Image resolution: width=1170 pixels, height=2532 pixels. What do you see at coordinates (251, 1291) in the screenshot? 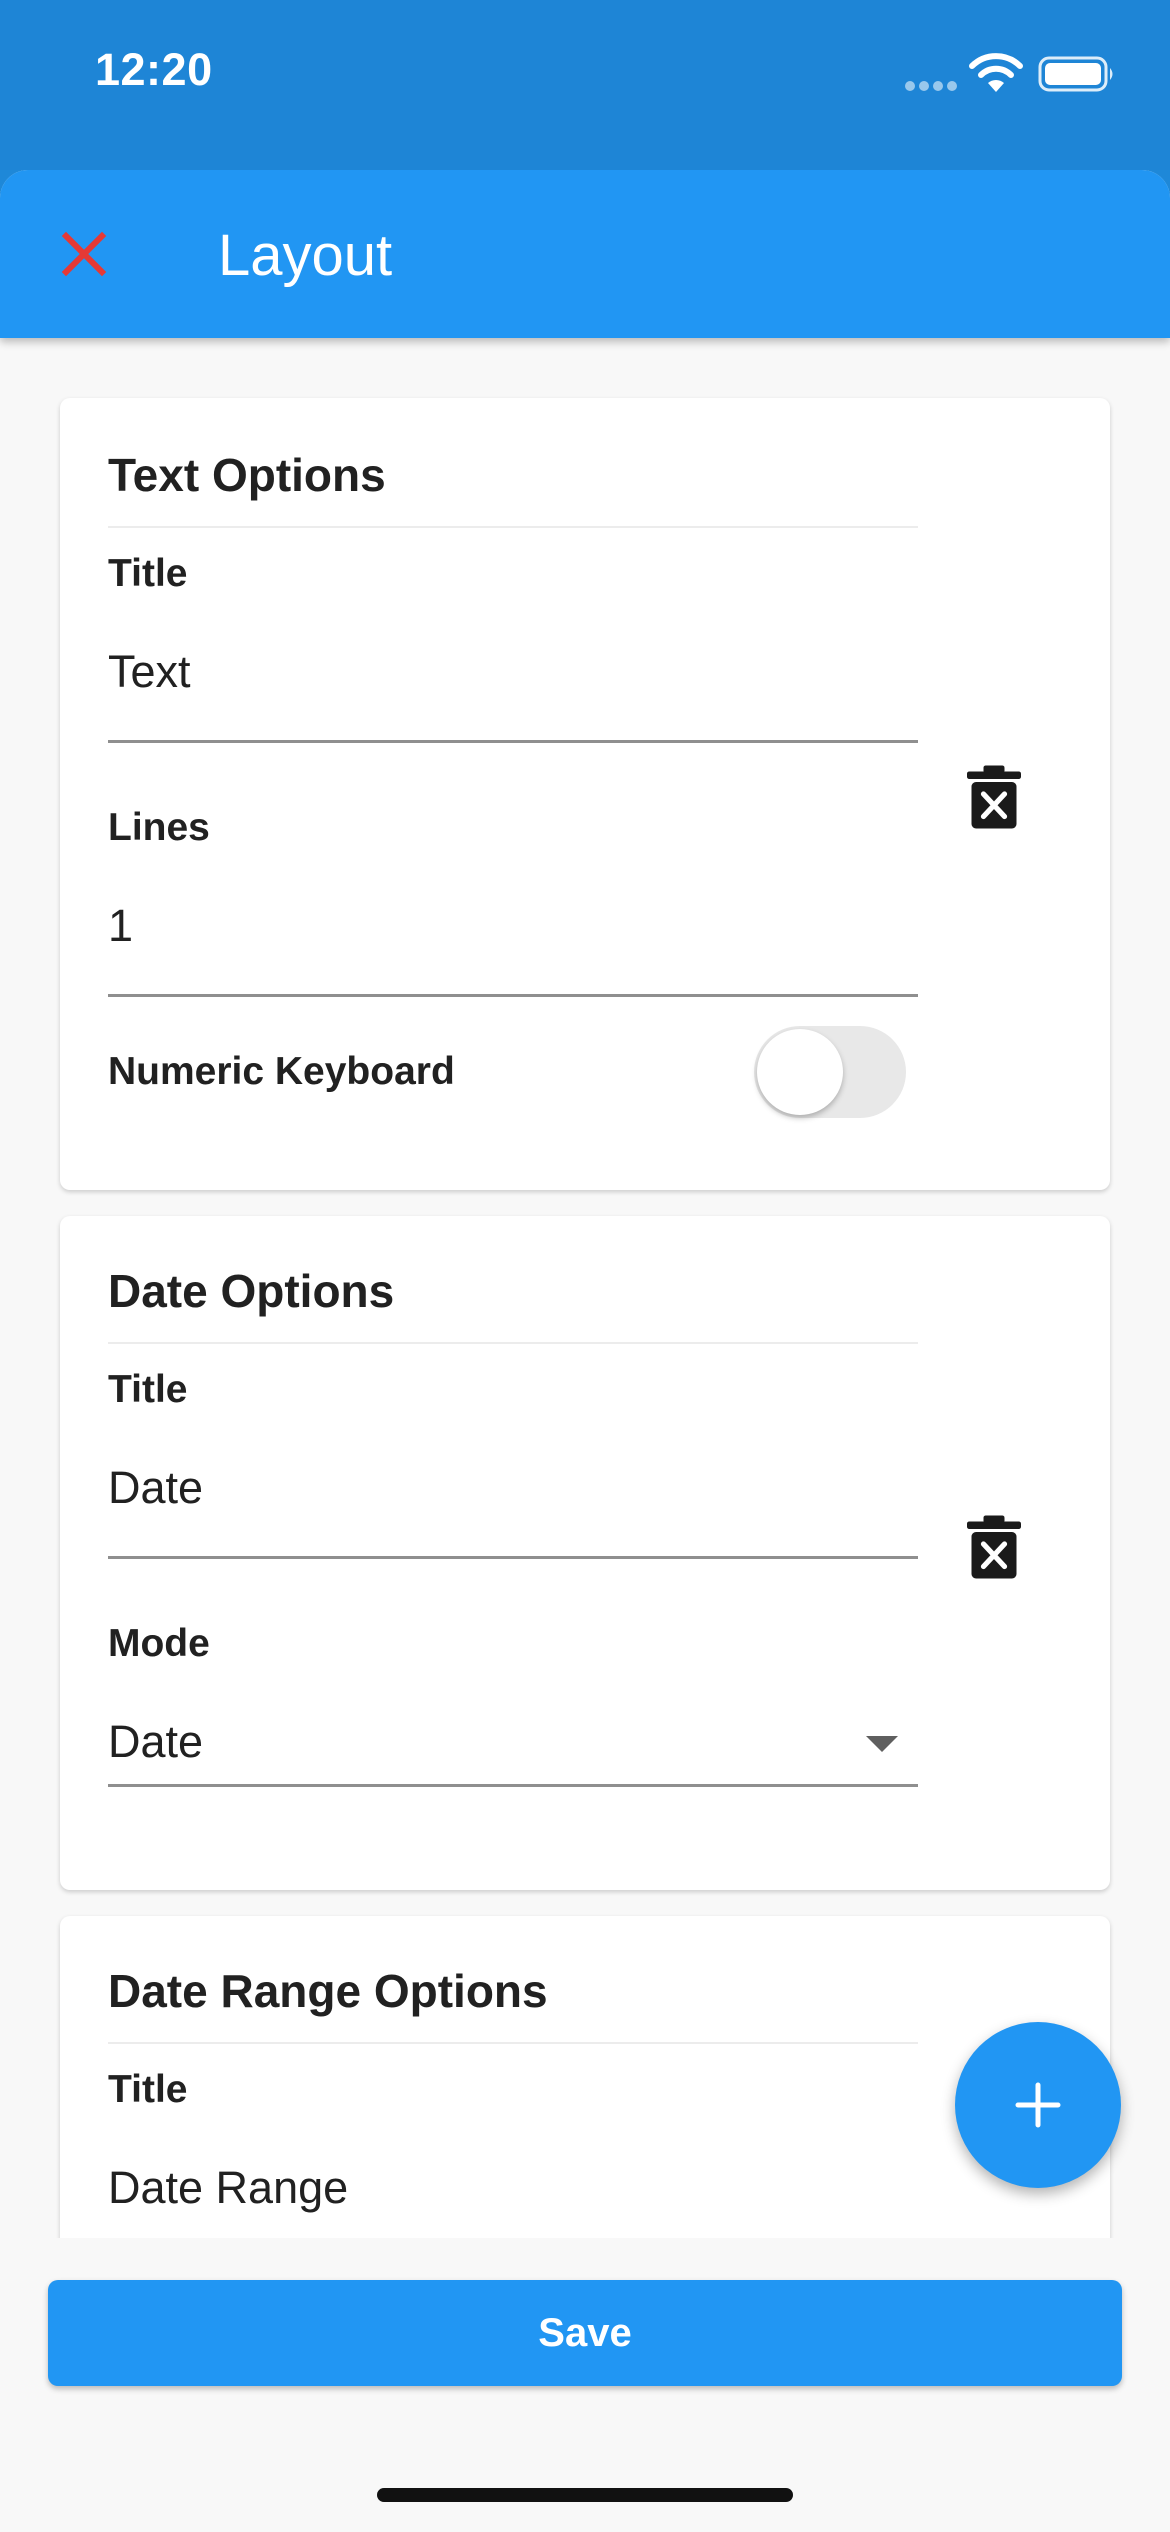
I see `card-heading: Date Options` at bounding box center [251, 1291].